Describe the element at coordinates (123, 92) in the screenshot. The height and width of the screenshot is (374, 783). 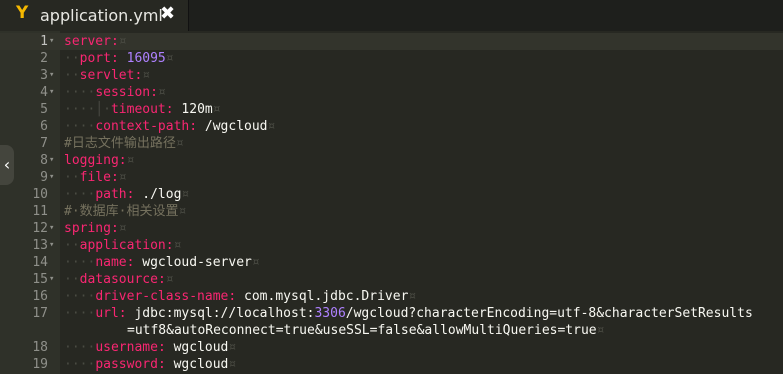
I see `yaml-key: session` at that location.